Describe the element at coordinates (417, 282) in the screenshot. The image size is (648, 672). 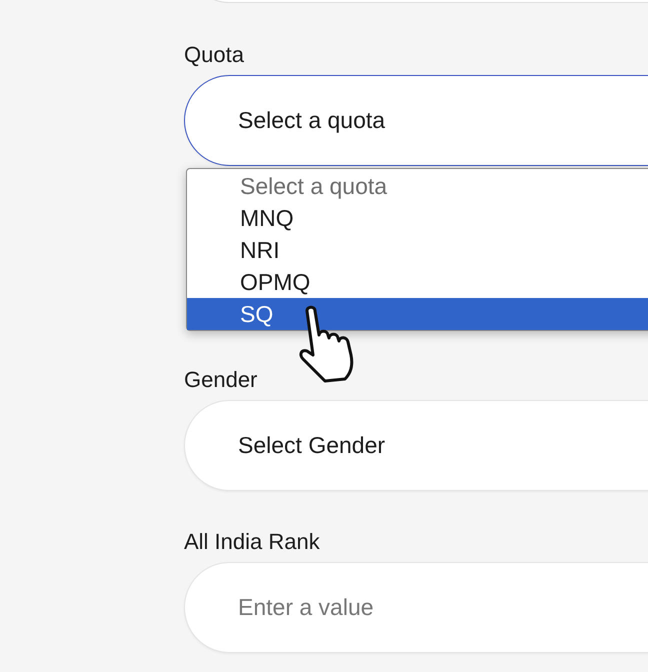
I see `dropdown-option: OPMQ` at that location.